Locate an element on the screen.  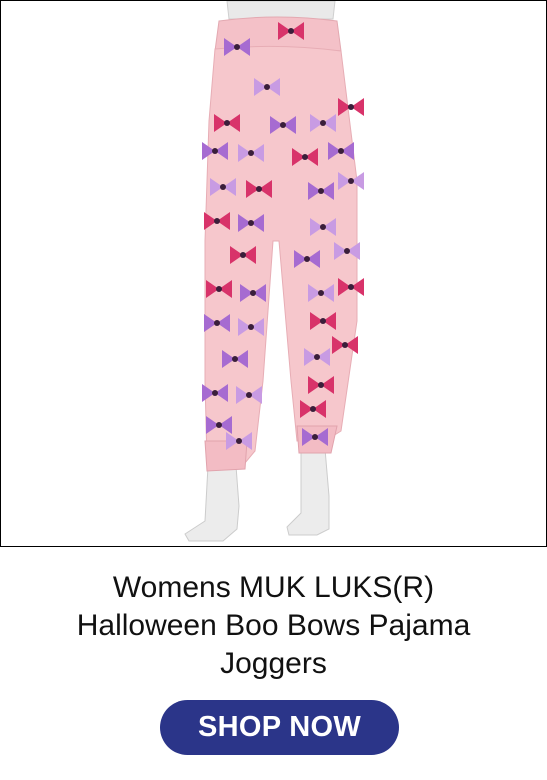
shop-now-button: SHOP NOW is located at coordinates (279, 727).